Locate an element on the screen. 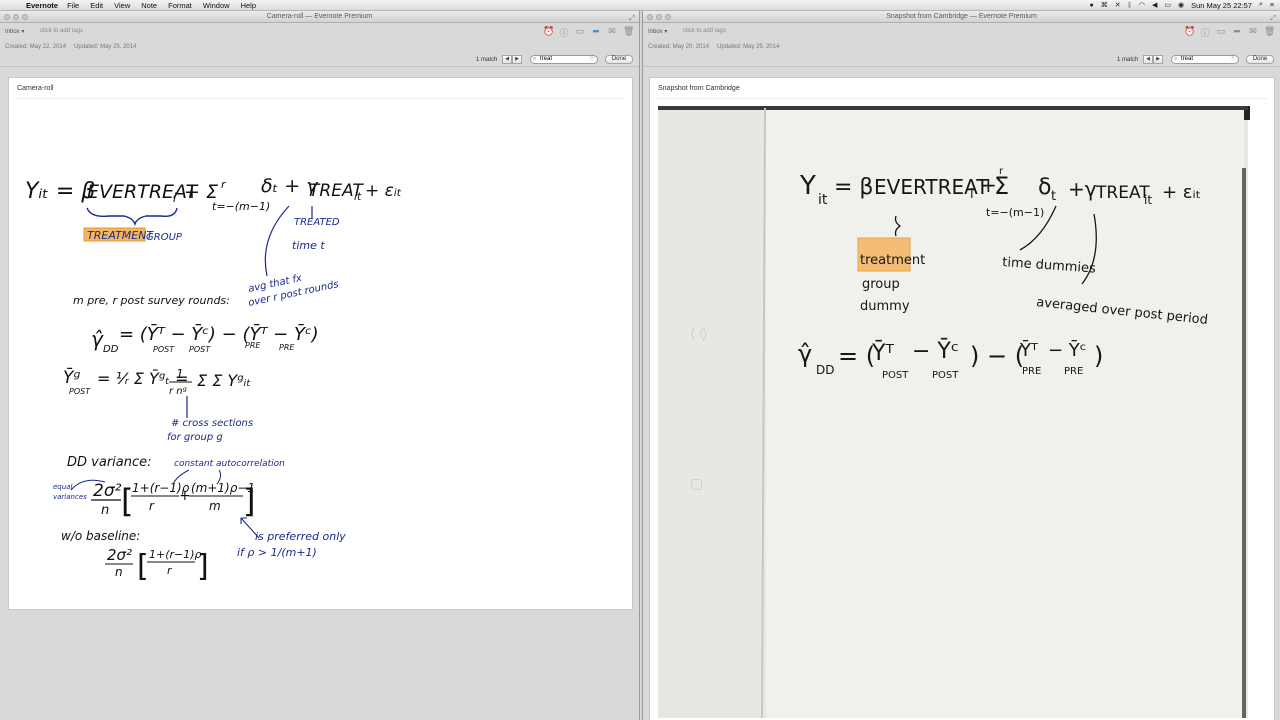 This screenshot has height=720, width=1280. menu-view: View is located at coordinates (122, 5).